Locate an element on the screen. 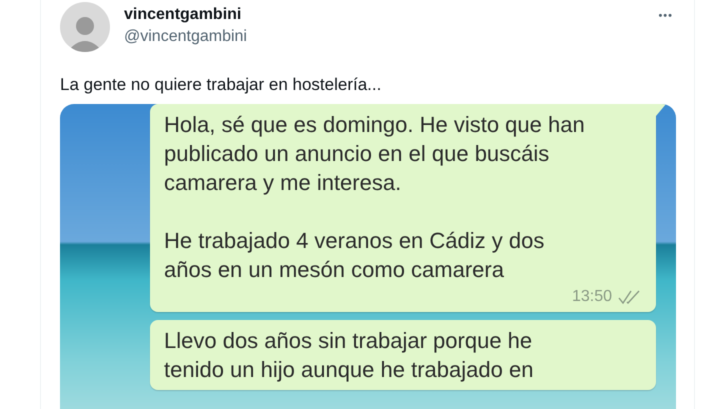  double-check-icon is located at coordinates (629, 297).